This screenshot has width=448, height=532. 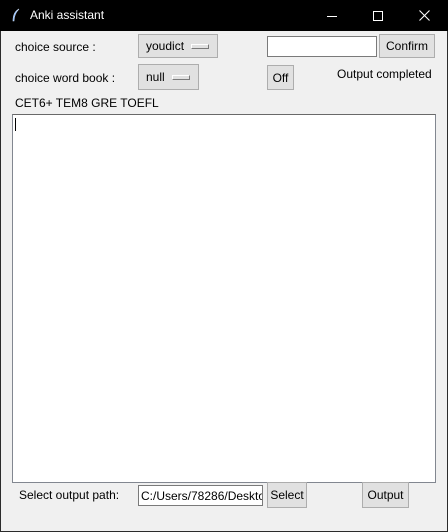 What do you see at coordinates (165, 46) in the screenshot?
I see `source-dropdown-value: youdict` at bounding box center [165, 46].